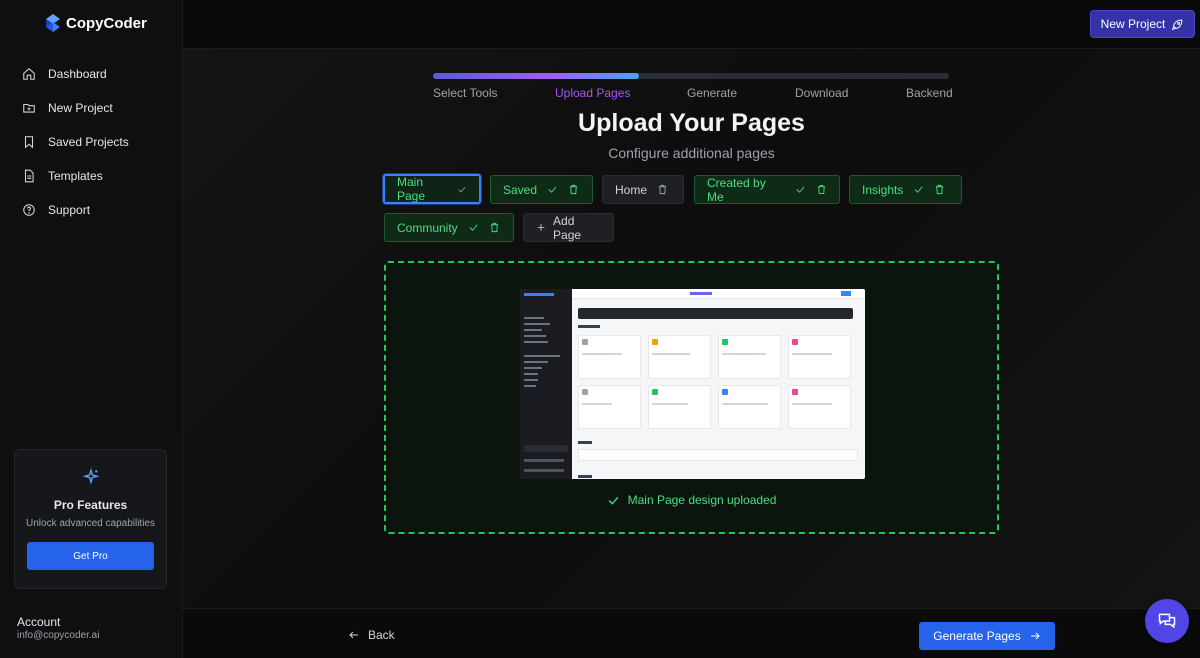 Image resolution: width=1200 pixels, height=658 pixels. What do you see at coordinates (91, 210) in the screenshot?
I see `sidebar-item-support: Support` at bounding box center [91, 210].